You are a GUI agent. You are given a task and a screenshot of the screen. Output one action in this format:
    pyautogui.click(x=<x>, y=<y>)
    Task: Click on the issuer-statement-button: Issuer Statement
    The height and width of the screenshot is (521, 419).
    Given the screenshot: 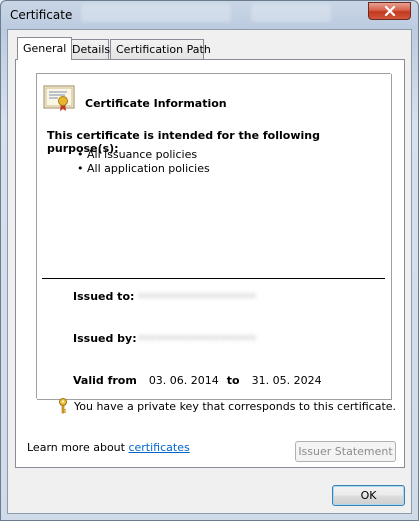 What is the action you would take?
    pyautogui.click(x=345, y=451)
    